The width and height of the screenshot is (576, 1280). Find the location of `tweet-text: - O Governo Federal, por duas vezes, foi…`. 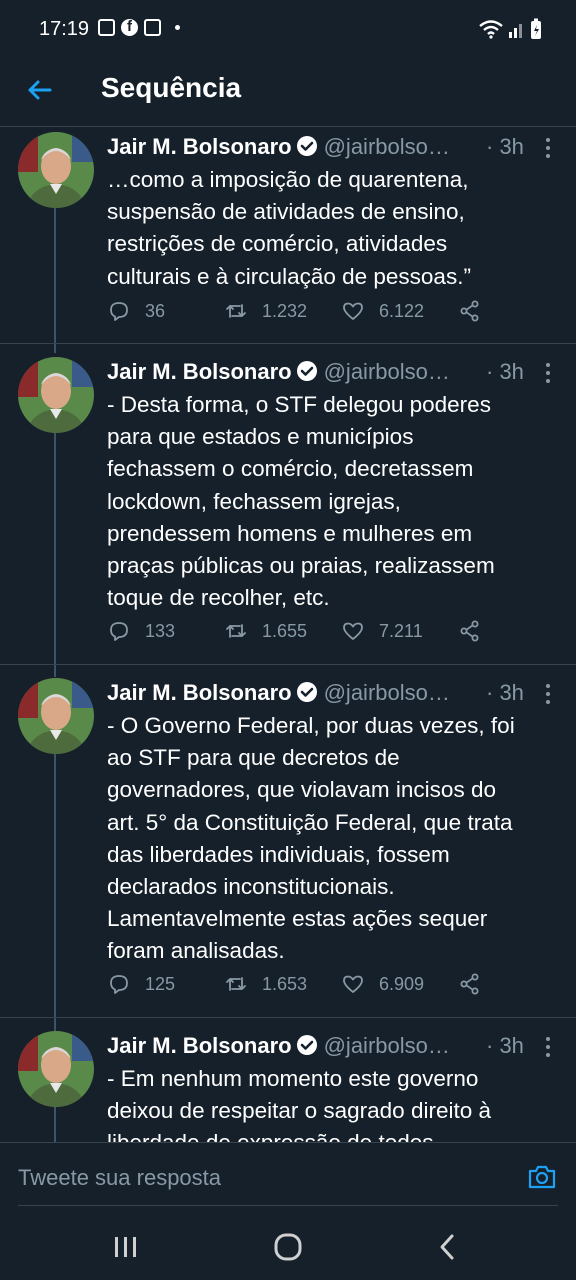

tweet-text: - O Governo Federal, por duas vezes, foi… is located at coordinates (311, 838).